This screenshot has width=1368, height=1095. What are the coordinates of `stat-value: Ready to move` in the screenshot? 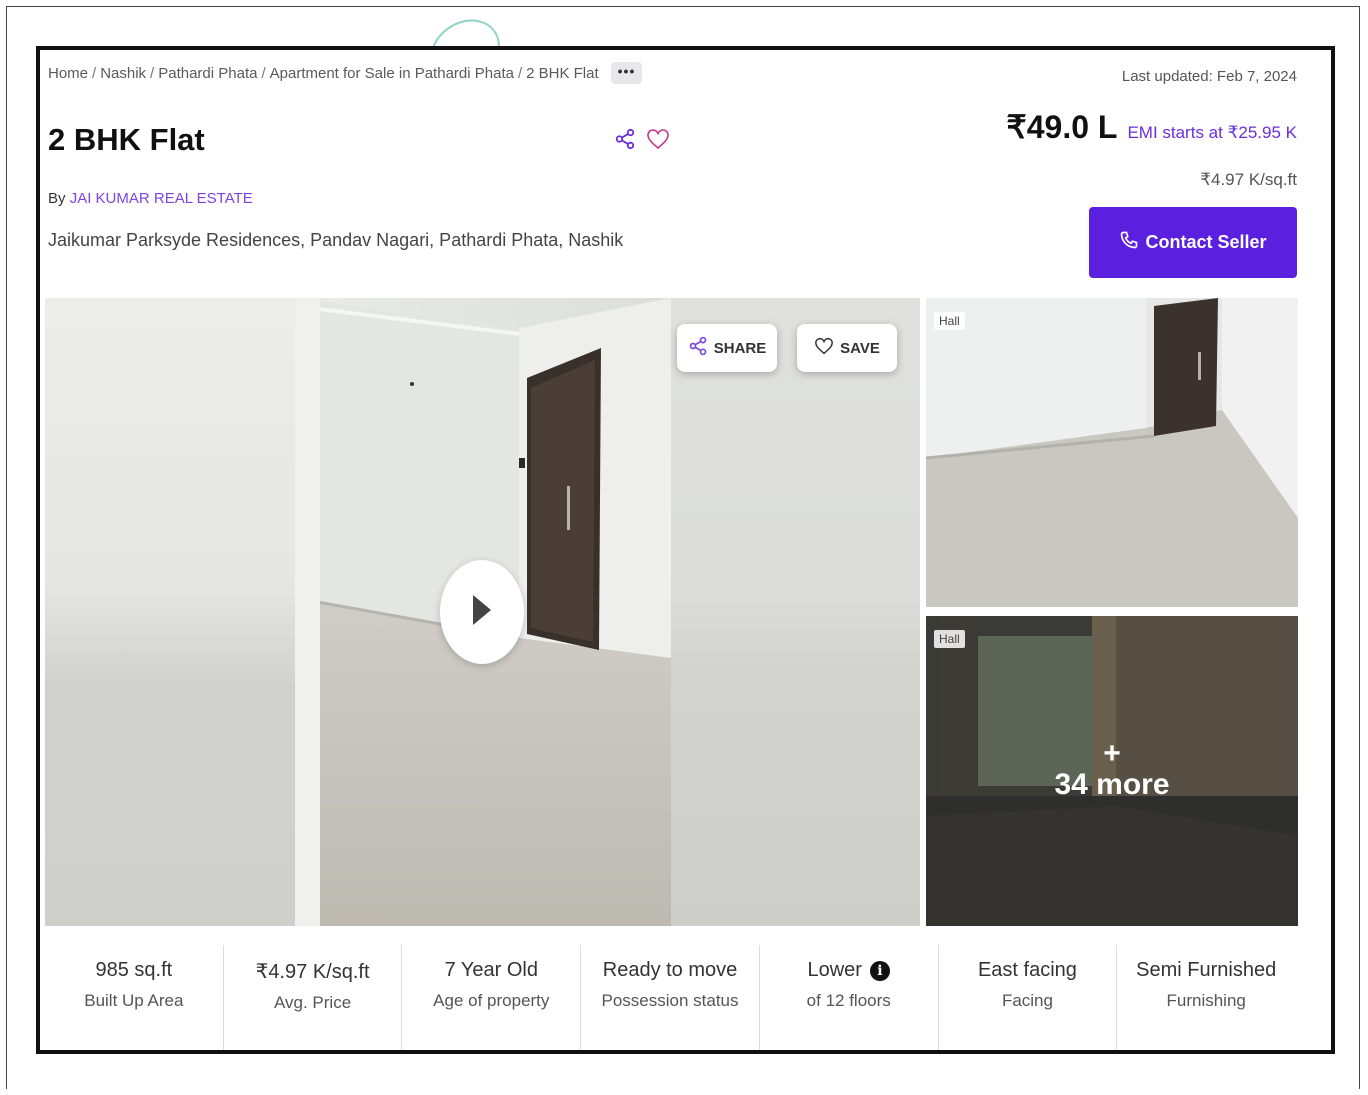 It's located at (670, 970).